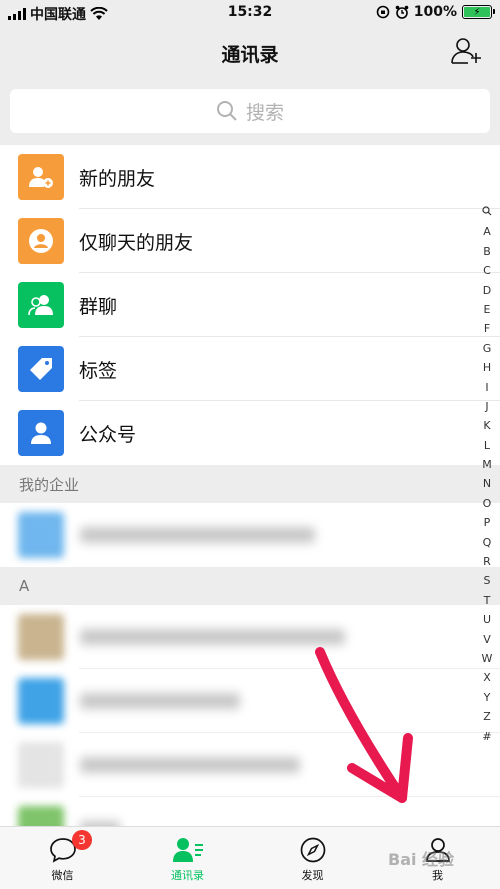  What do you see at coordinates (486, 425) in the screenshot?
I see `index-letter: K` at bounding box center [486, 425].